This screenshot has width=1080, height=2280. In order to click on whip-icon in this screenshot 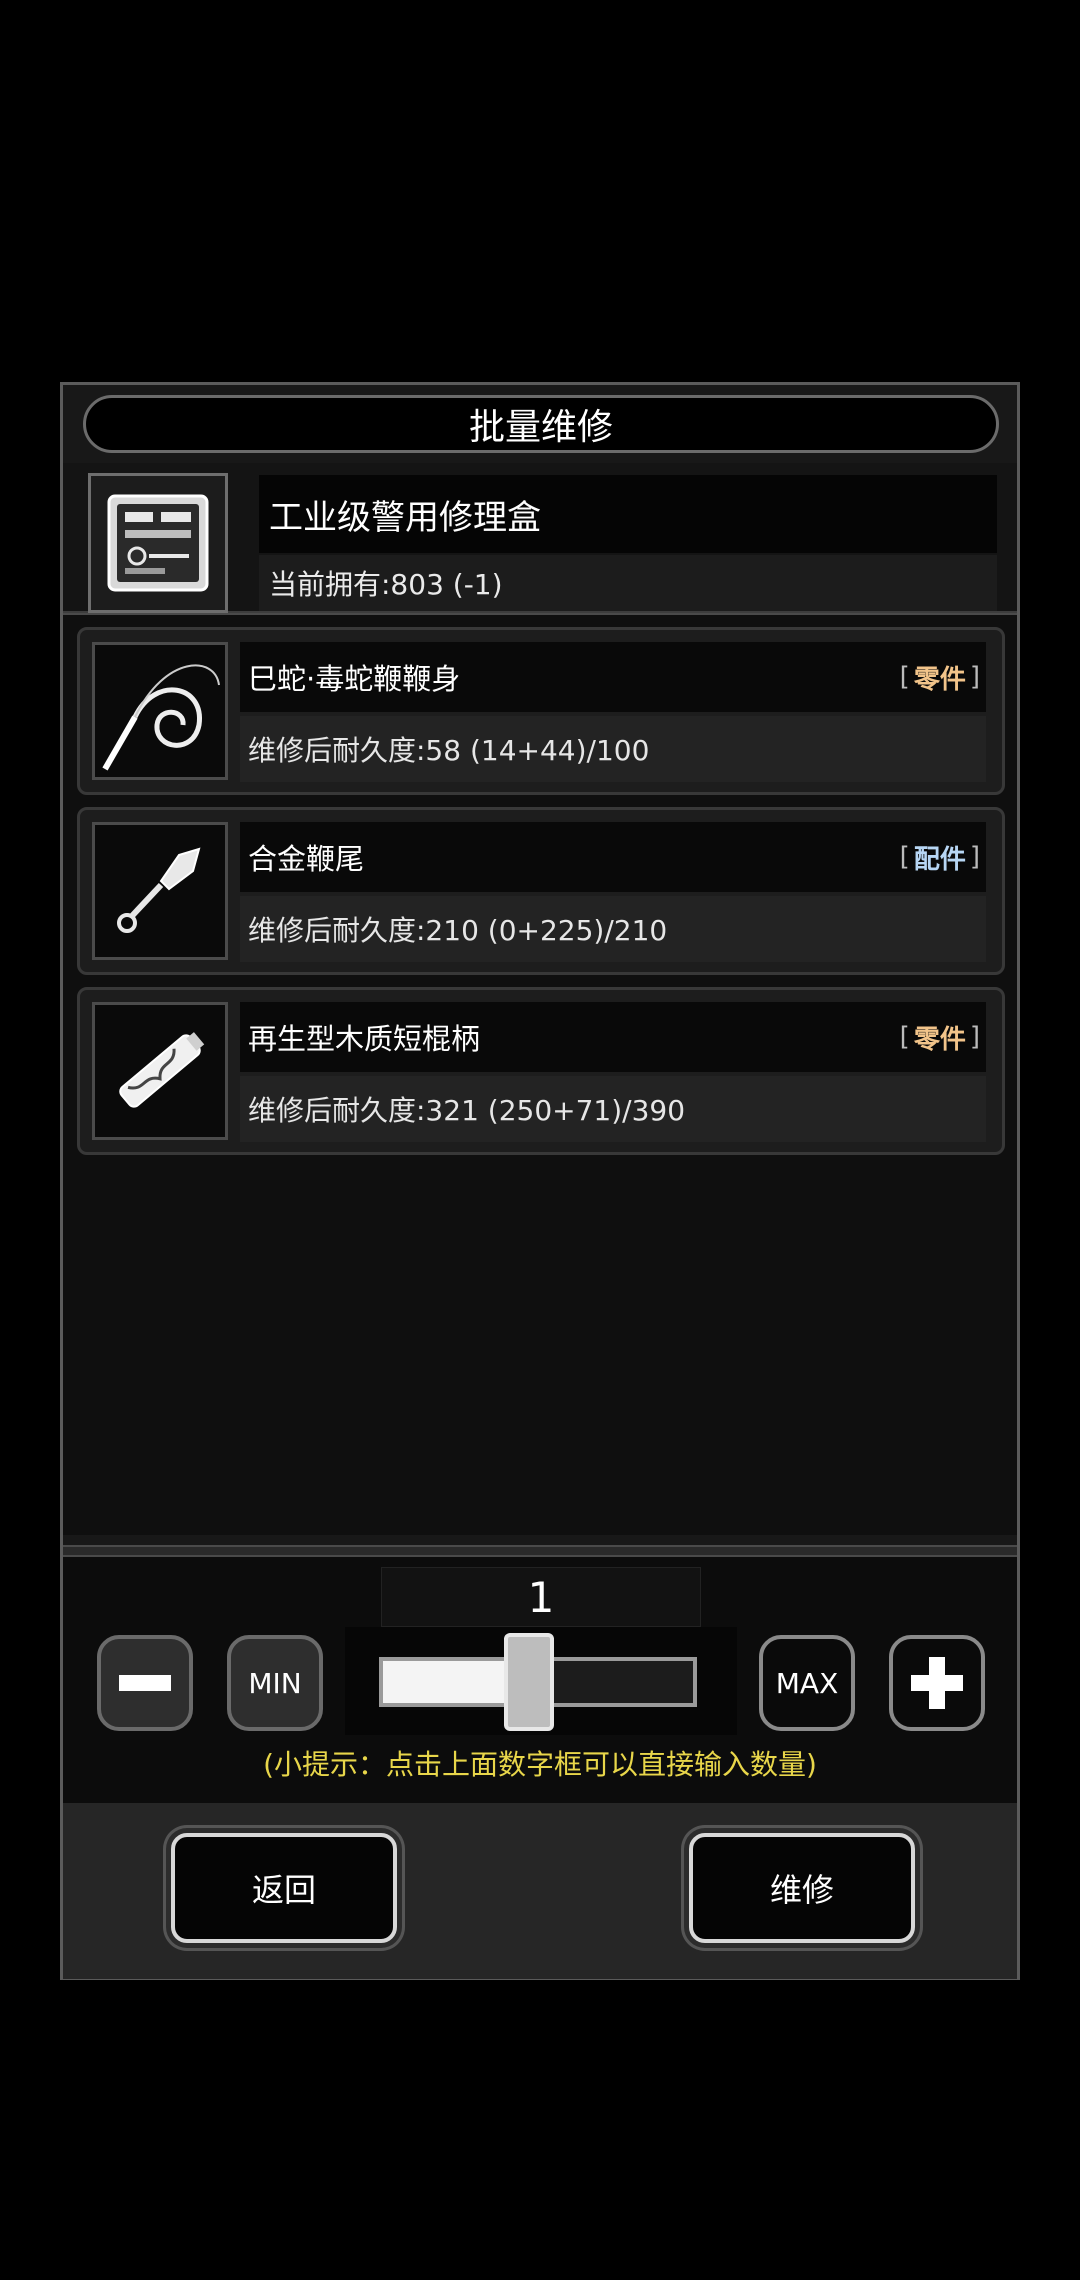, I will do `click(160, 711)`.